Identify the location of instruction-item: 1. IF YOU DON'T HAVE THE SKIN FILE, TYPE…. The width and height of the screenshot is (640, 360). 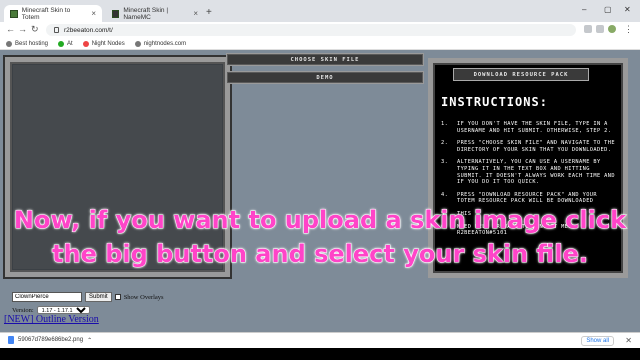
(529, 127).